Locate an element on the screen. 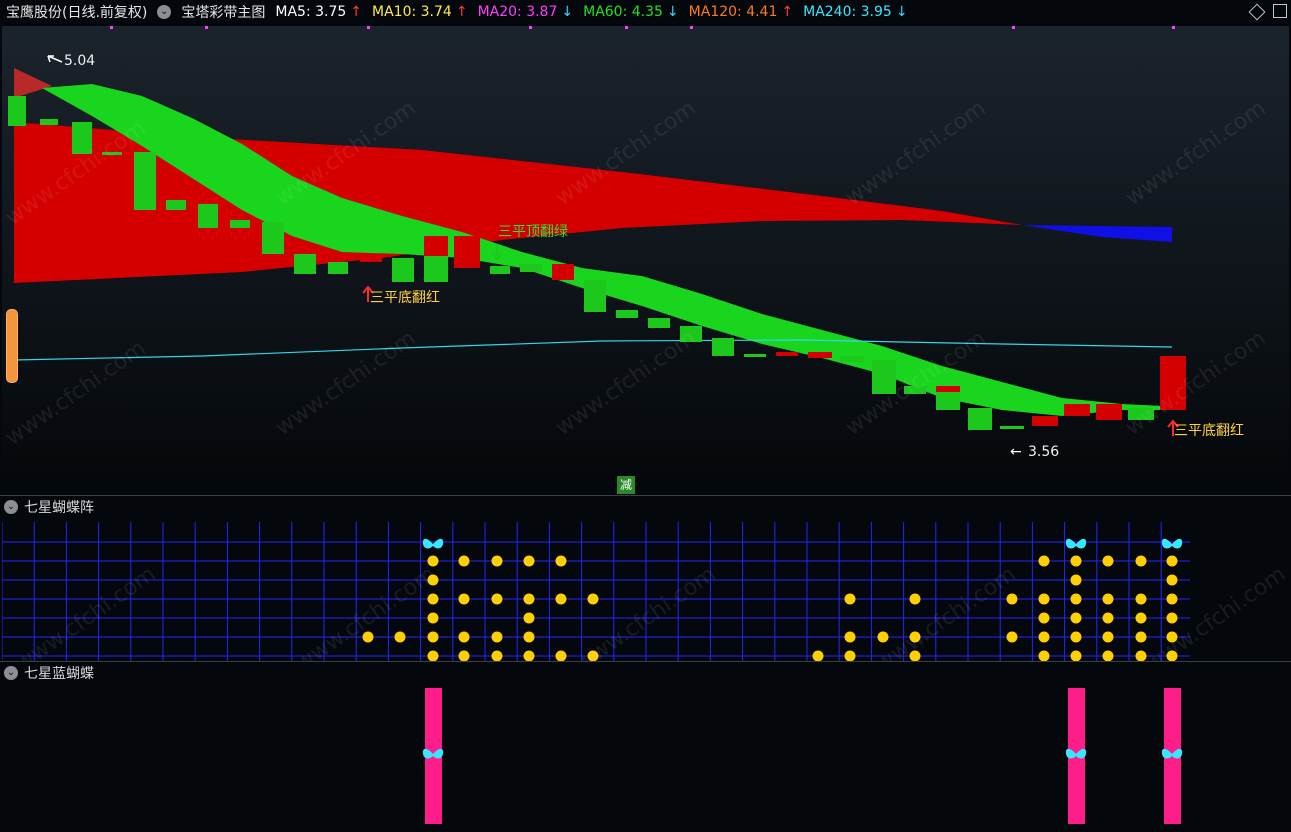  stock-title: 宝鹰股份(日线.前复权) is located at coordinates (76, 12).